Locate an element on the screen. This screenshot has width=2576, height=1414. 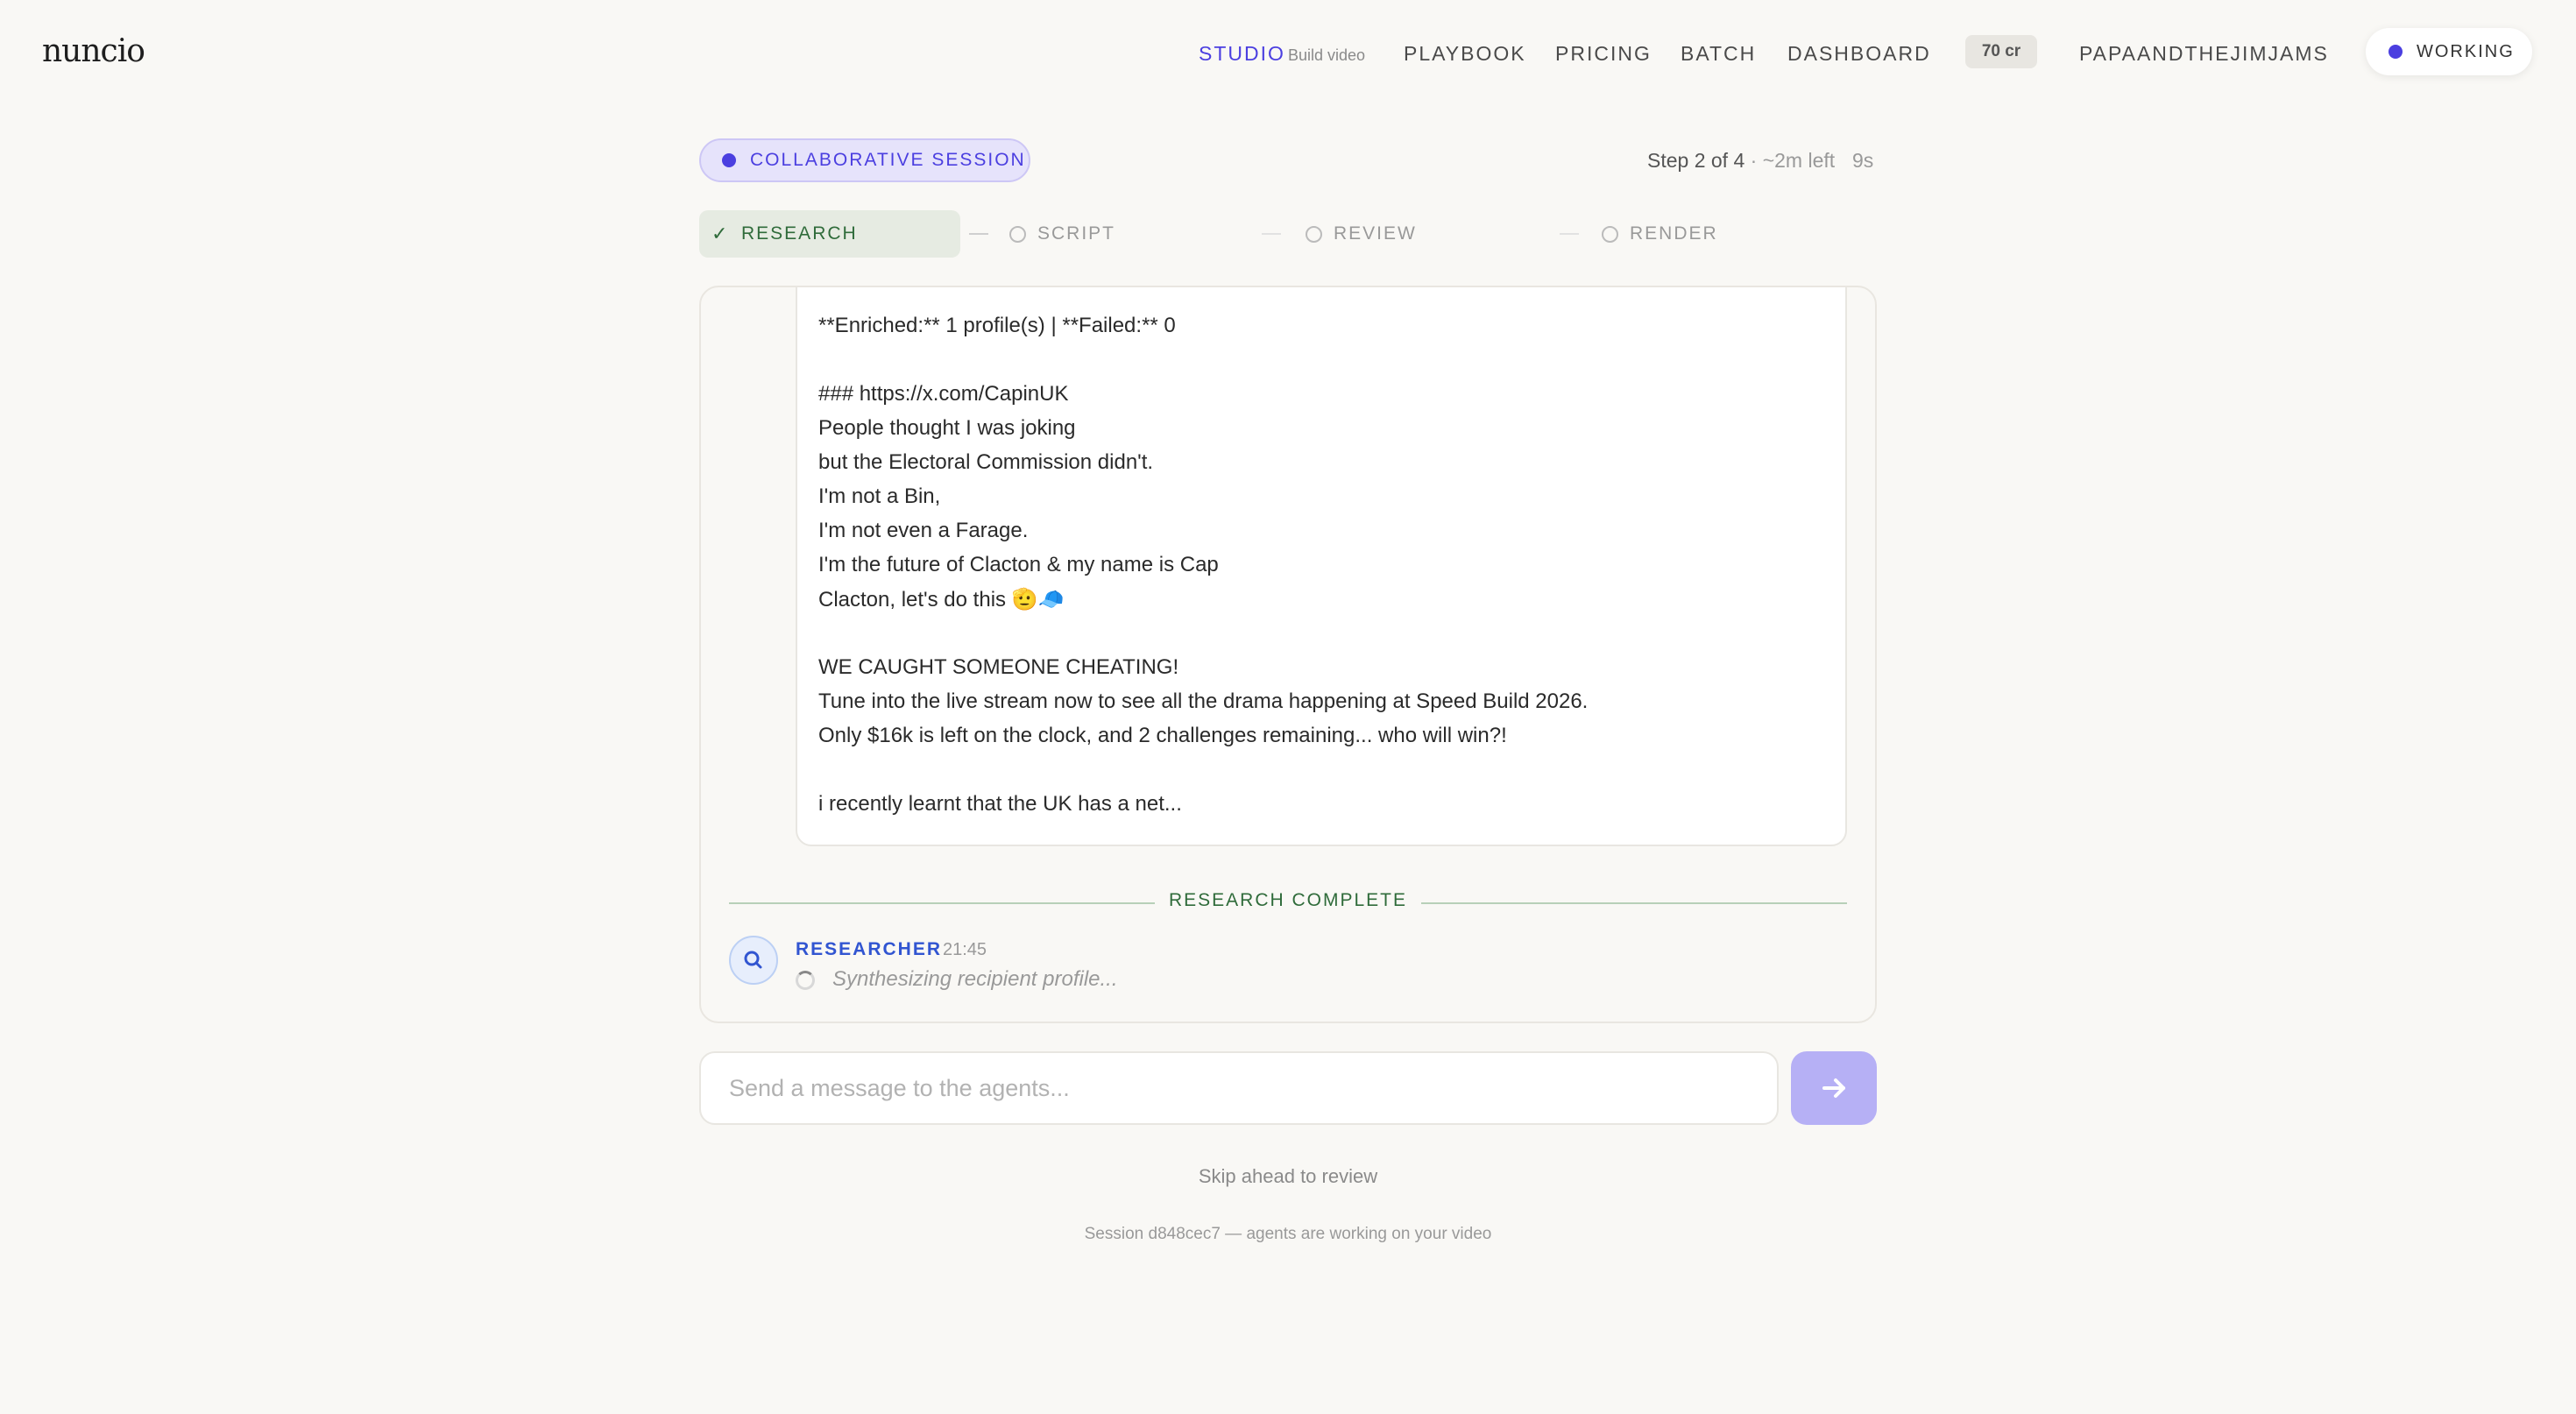
message-line: ### https://x.com/CapinUK is located at coordinates (943, 394).